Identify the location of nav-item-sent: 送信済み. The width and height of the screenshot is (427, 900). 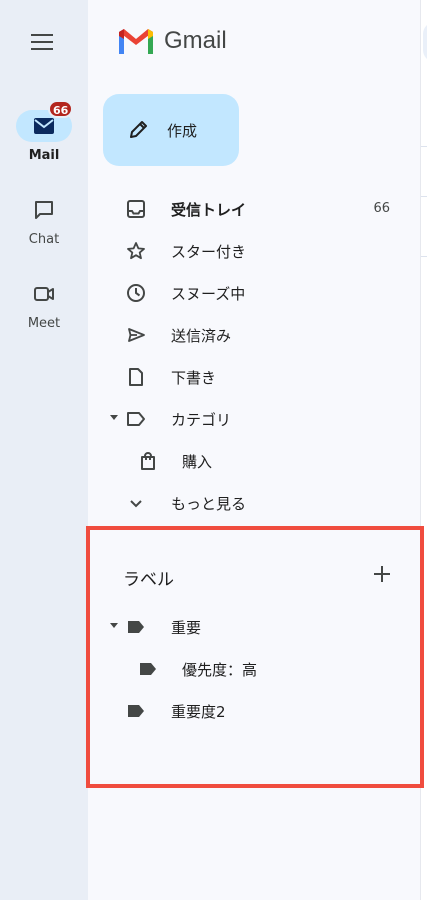
(248, 335).